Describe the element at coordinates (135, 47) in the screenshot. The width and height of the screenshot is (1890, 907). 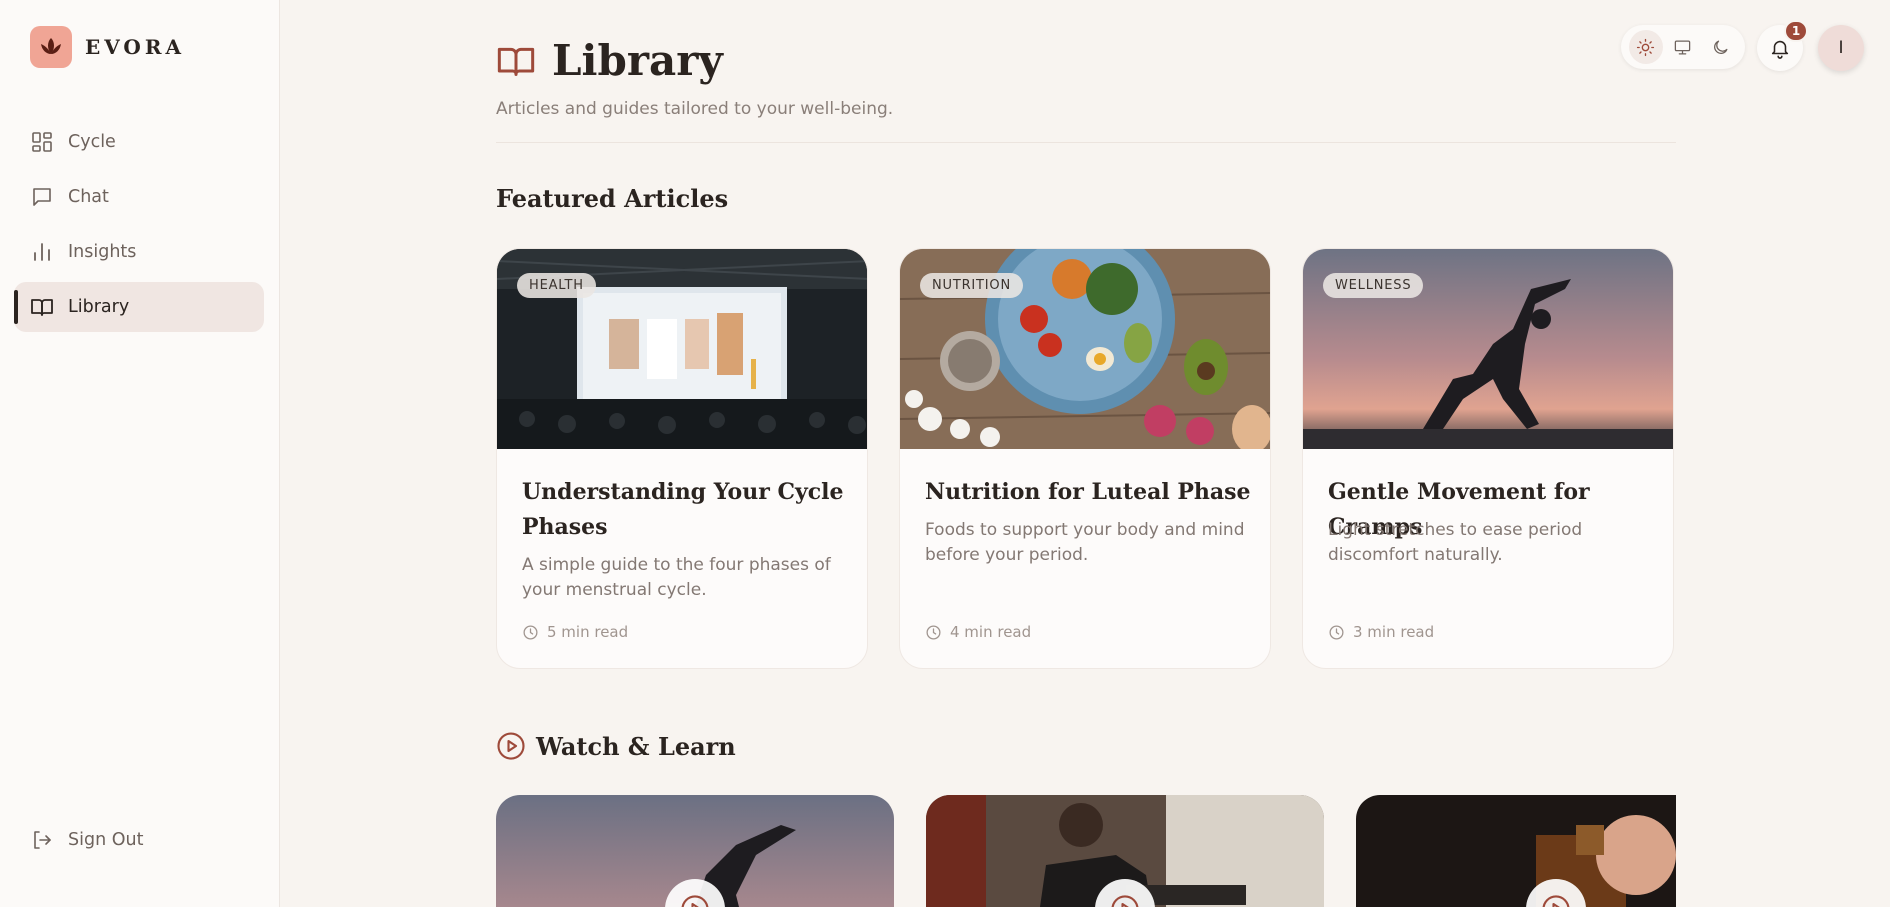
I see `brand-name: EVORA` at that location.